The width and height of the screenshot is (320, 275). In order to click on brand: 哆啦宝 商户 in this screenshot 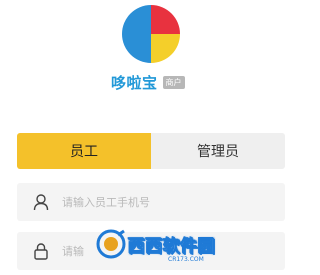, I will do `click(148, 82)`.